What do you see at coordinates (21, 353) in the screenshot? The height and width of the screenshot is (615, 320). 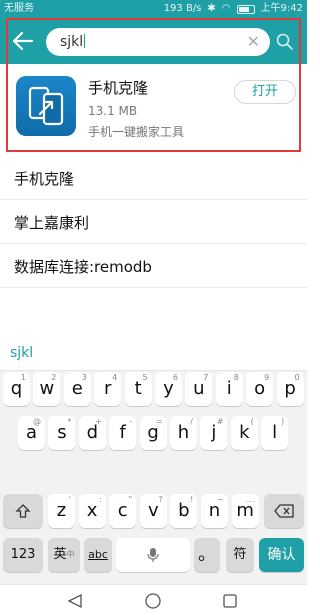 I see `ime-composing-text: sjkl` at bounding box center [21, 353].